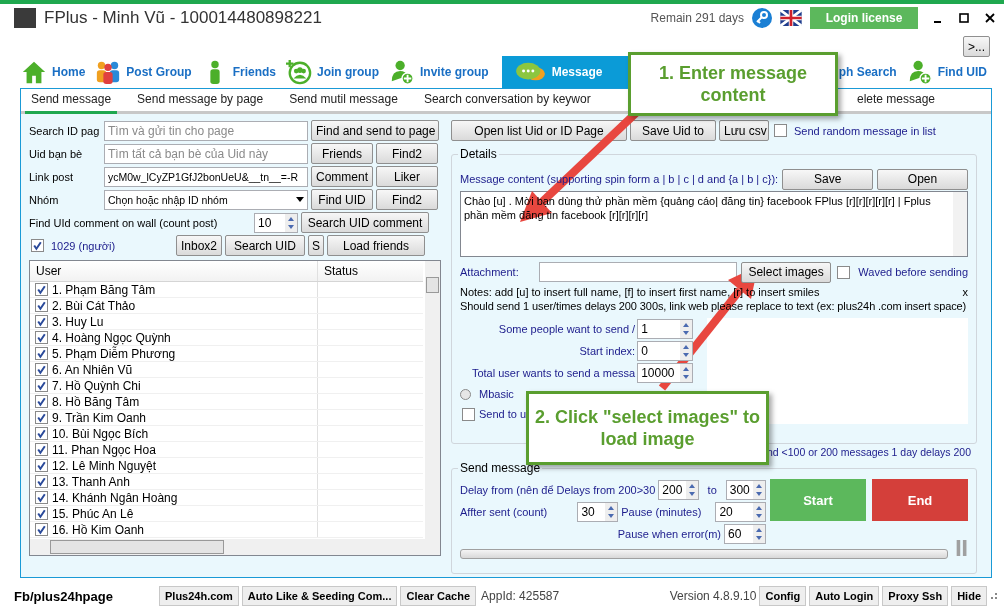 The height and width of the screenshot is (612, 1004). What do you see at coordinates (370, 271) in the screenshot?
I see `column-header: Status` at bounding box center [370, 271].